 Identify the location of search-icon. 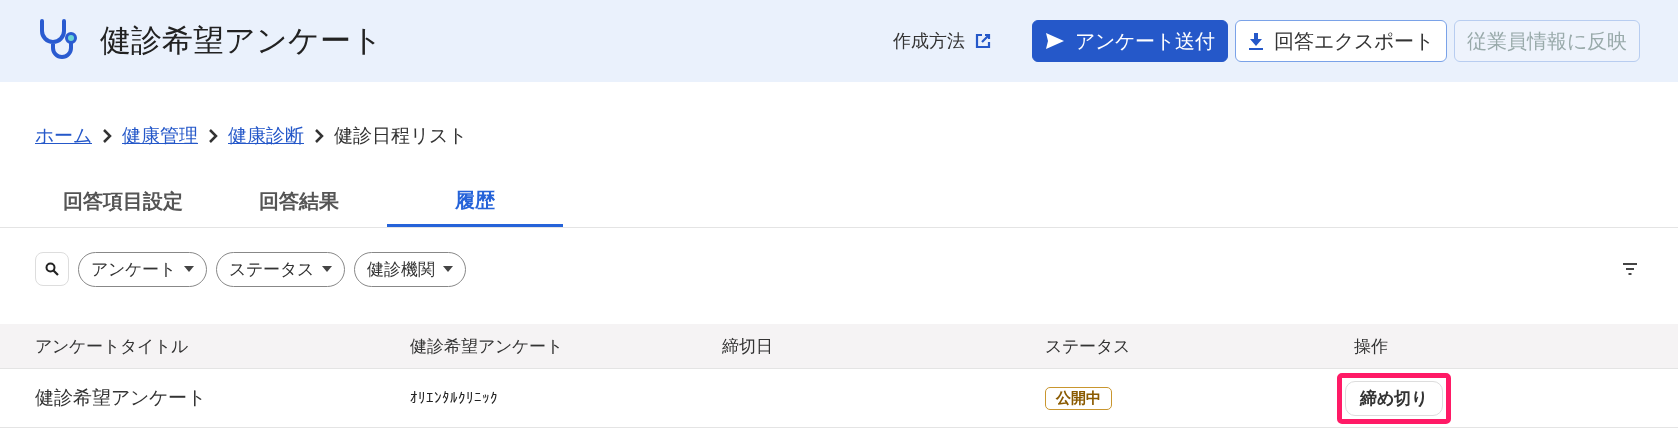
(52, 269).